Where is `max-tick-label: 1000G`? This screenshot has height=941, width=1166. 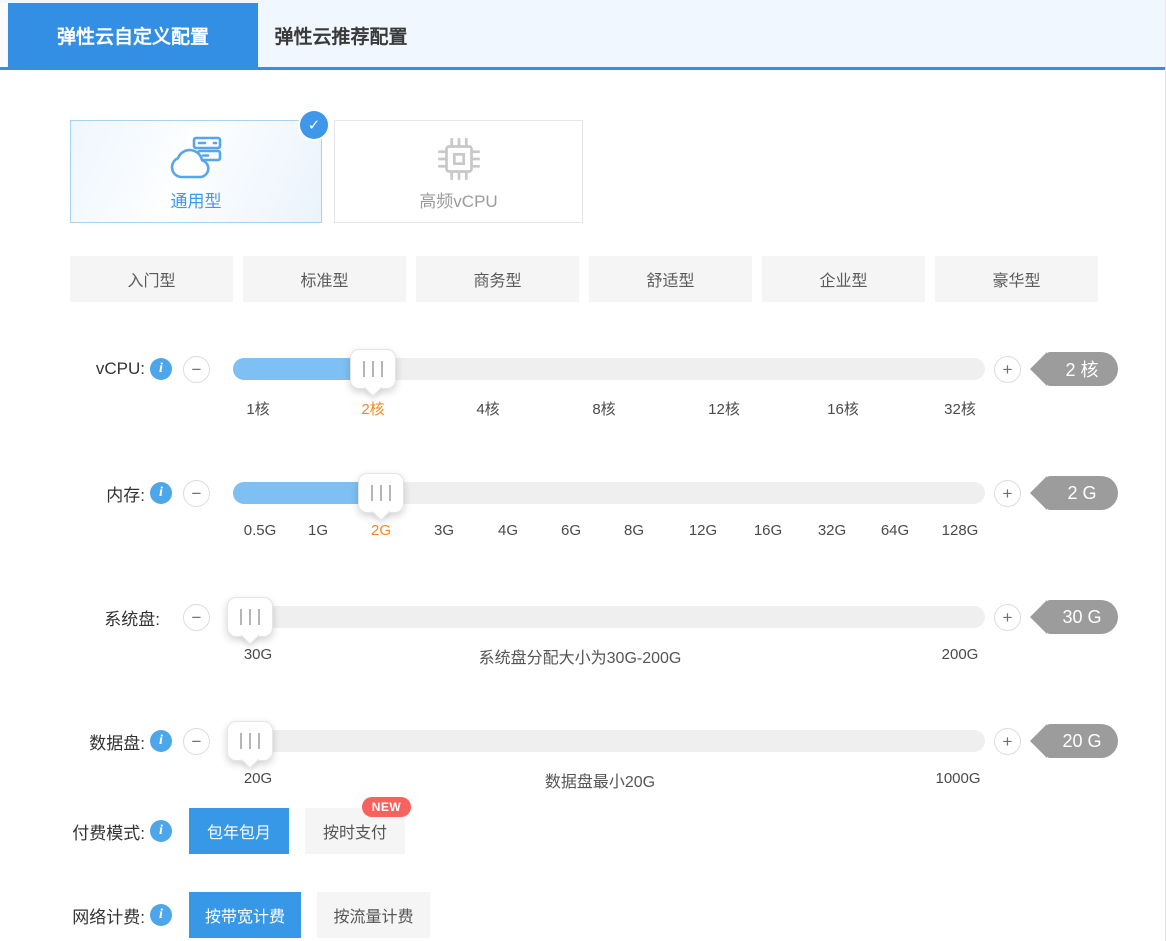
max-tick-label: 1000G is located at coordinates (958, 778).